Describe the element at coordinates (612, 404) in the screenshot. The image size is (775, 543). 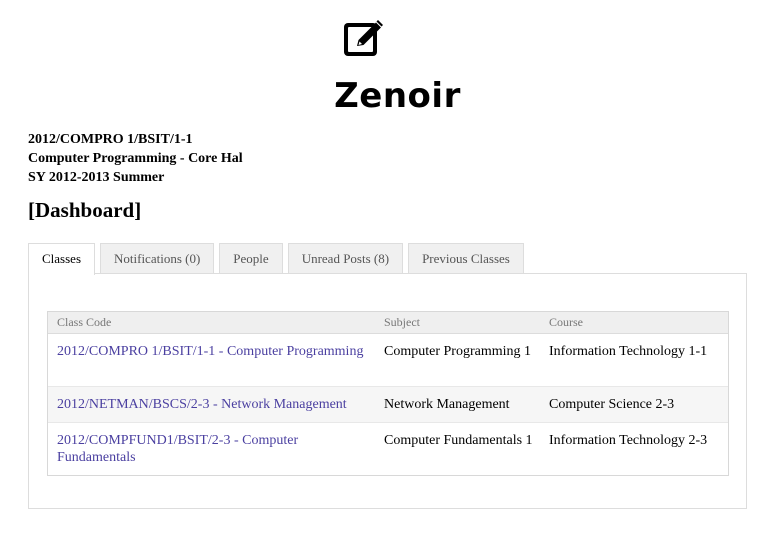
I see `course-cell: Computer Science 2-3` at that location.